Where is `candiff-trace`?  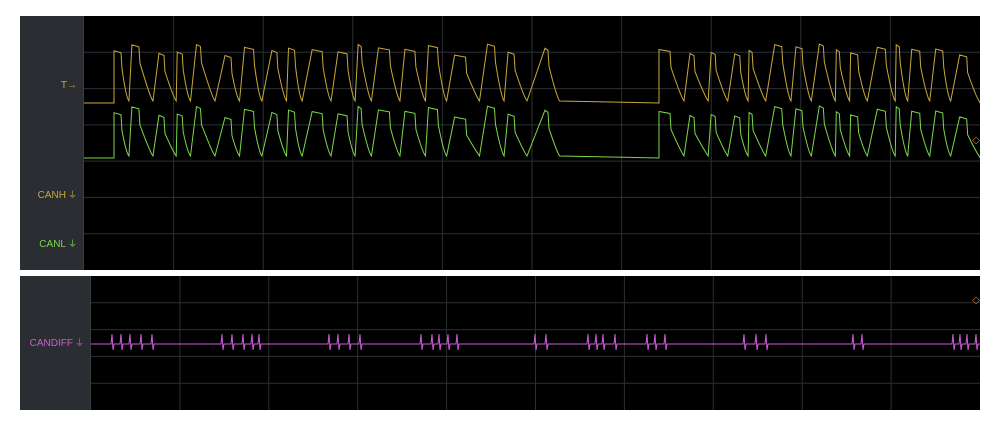
candiff-trace is located at coordinates (535, 342).